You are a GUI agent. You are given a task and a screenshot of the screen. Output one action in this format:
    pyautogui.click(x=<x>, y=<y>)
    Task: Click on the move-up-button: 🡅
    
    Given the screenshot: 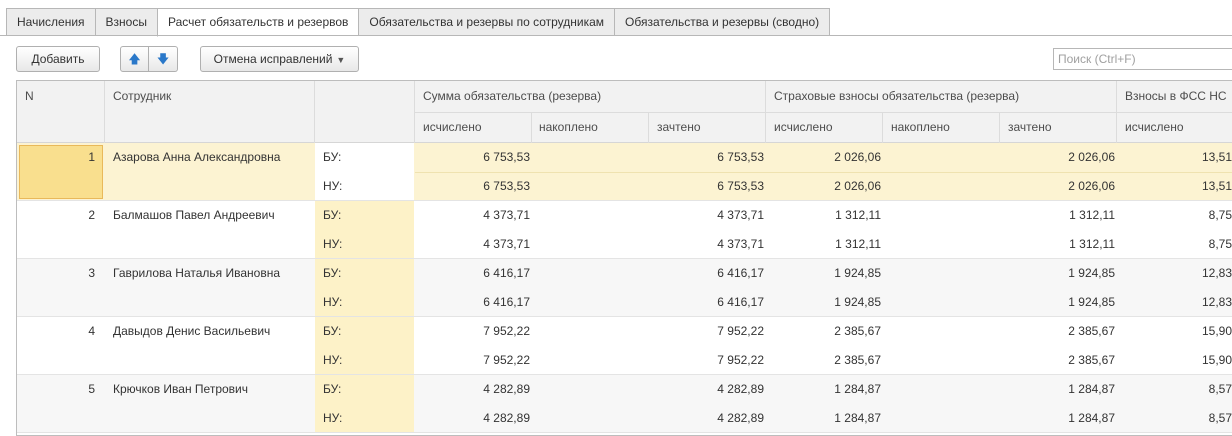 What is the action you would take?
    pyautogui.click(x=134, y=59)
    